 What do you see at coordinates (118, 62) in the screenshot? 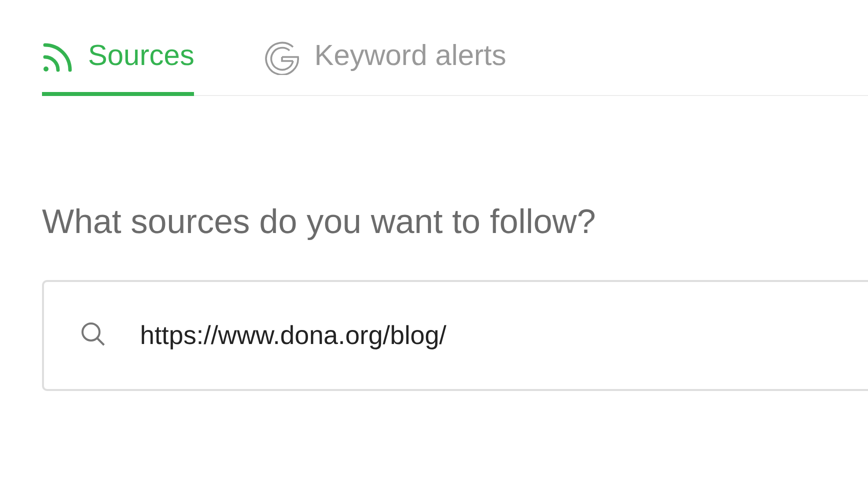
I see `tab: Sources` at bounding box center [118, 62].